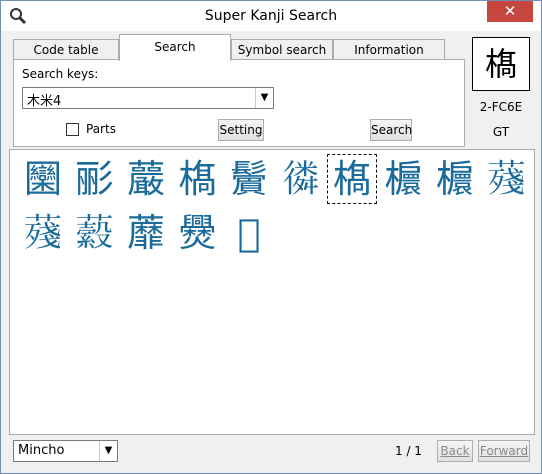 The width and height of the screenshot is (542, 474). Describe the element at coordinates (60, 74) in the screenshot. I see `search-keys-label: Search keys:` at that location.